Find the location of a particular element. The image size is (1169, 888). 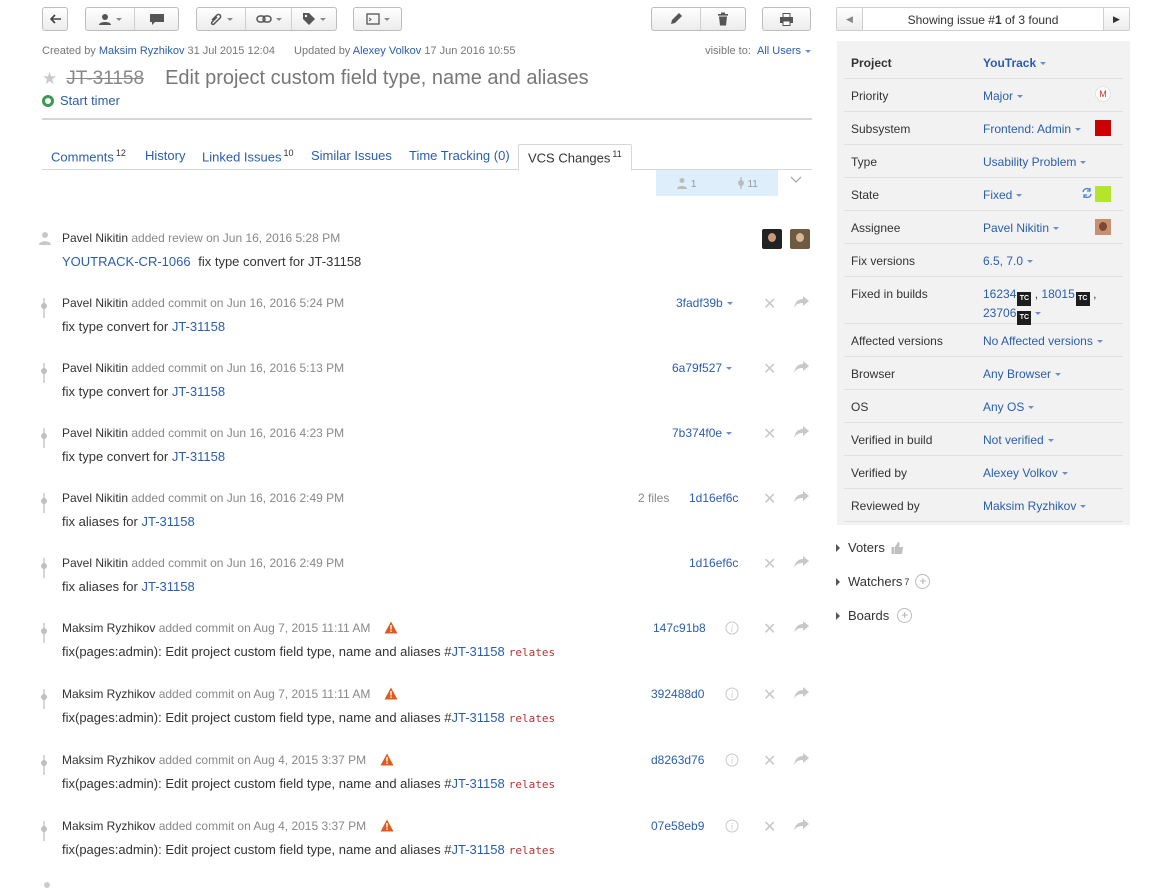

add-watcher-plus-icon: + is located at coordinates (923, 581).